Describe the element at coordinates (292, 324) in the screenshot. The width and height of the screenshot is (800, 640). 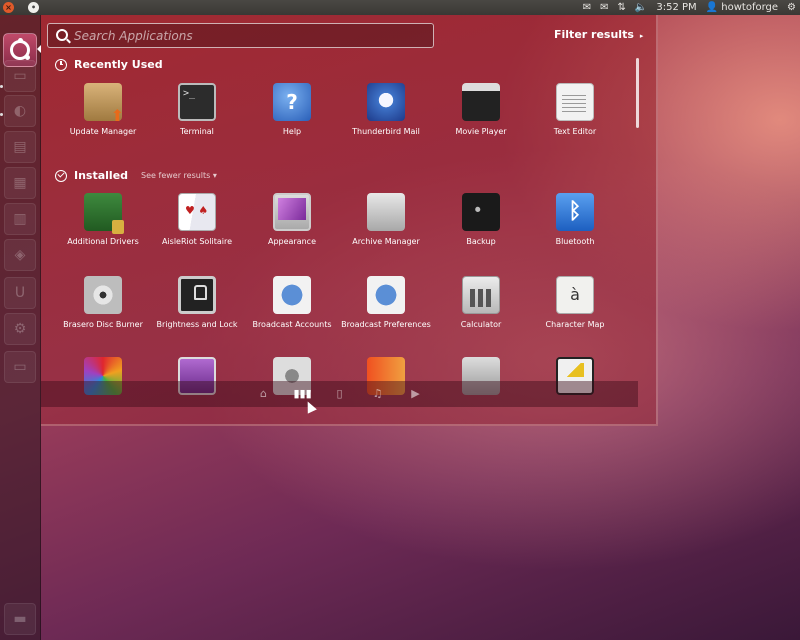
I see `app-label: Broadcast Accounts` at that location.